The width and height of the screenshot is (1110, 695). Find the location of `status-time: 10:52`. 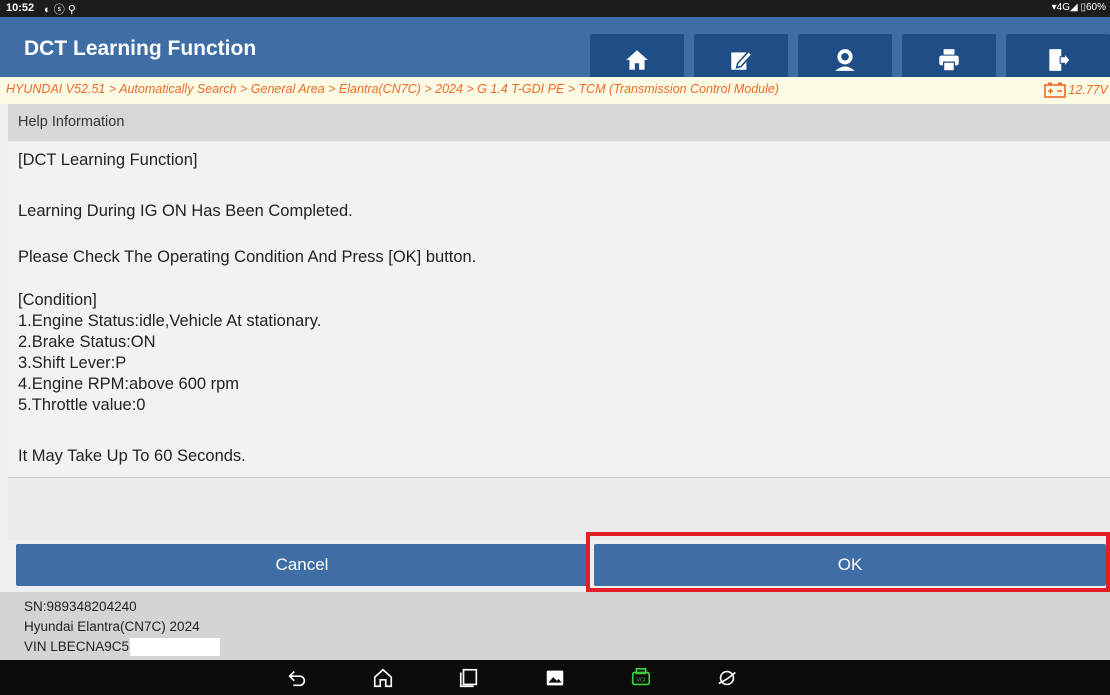

status-time: 10:52 is located at coordinates (20, 8).